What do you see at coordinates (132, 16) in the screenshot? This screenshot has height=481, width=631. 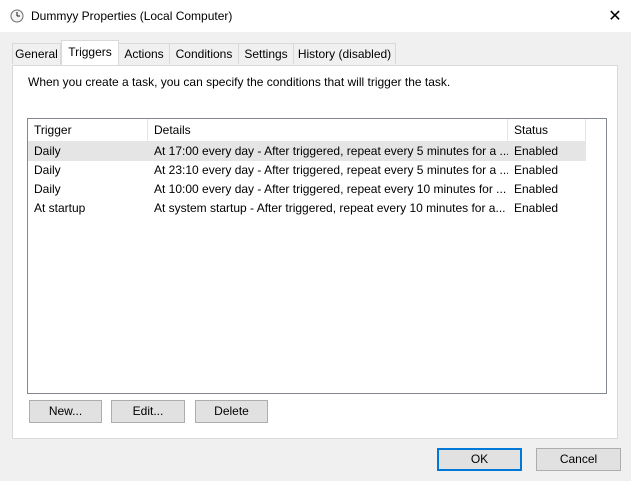 I see `window-title: Dummyy Properties (Local Computer)` at bounding box center [132, 16].